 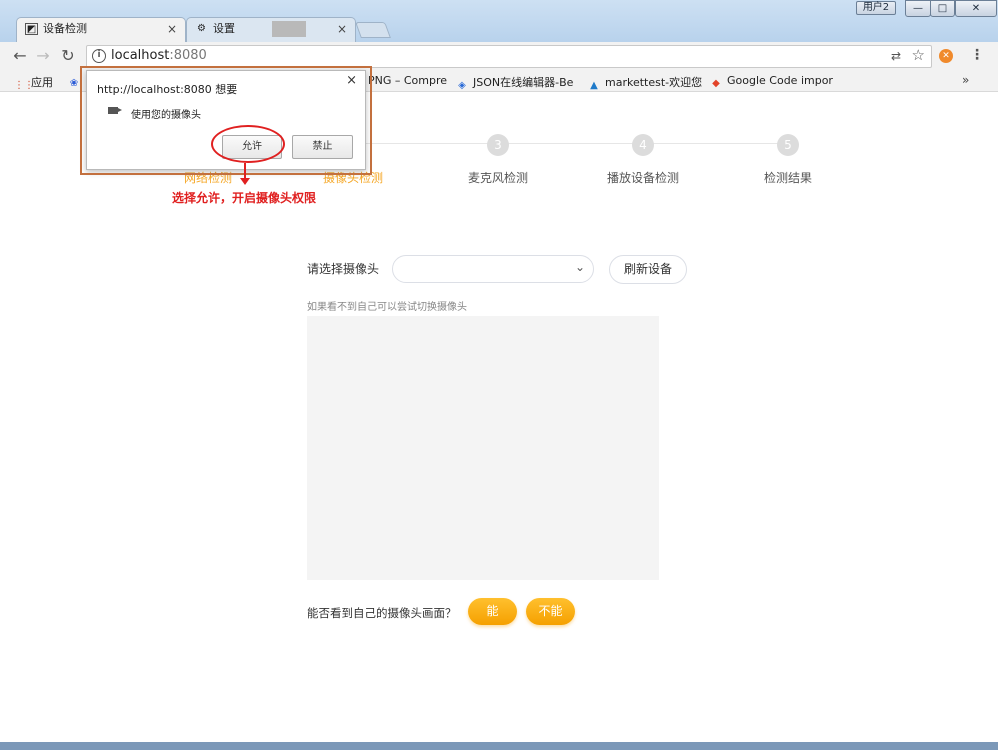 What do you see at coordinates (493, 269) in the screenshot?
I see `camera-select: ⌄` at bounding box center [493, 269].